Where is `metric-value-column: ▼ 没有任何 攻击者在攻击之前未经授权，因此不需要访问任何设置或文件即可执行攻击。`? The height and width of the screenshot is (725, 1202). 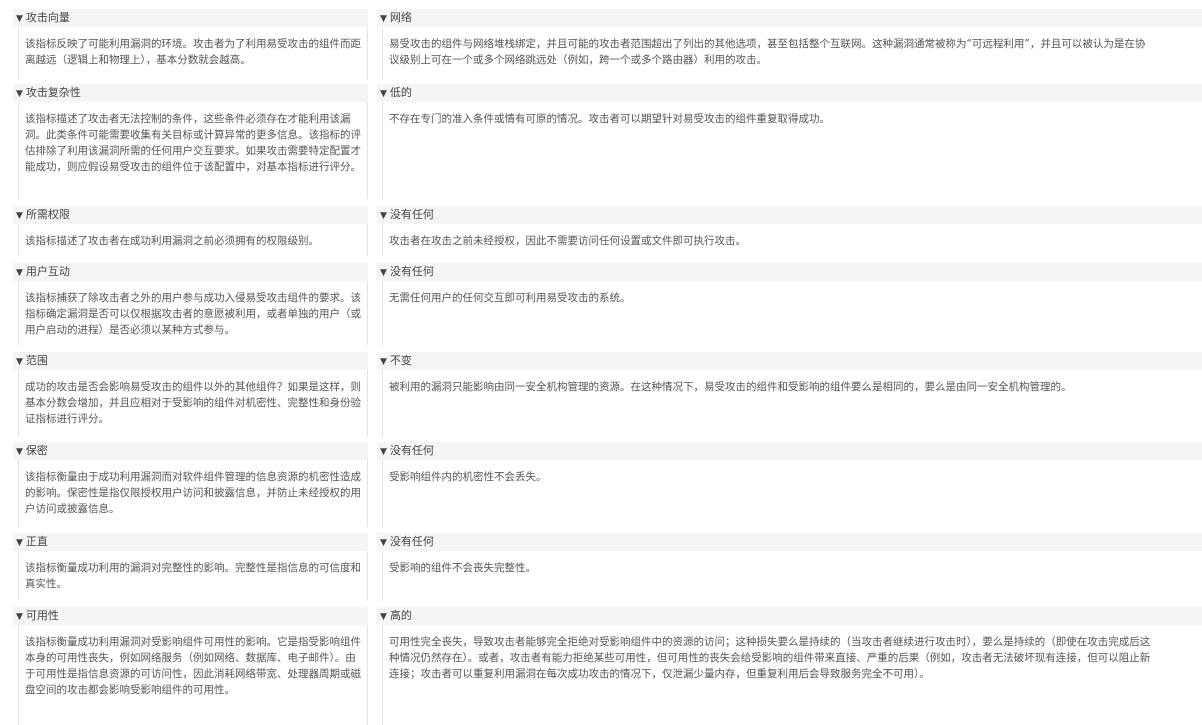 metric-value-column: ▼ 没有任何 攻击者在攻击之前未经授权，因此不需要访问任何设置或文件即可执行攻击。 is located at coordinates (789, 231).